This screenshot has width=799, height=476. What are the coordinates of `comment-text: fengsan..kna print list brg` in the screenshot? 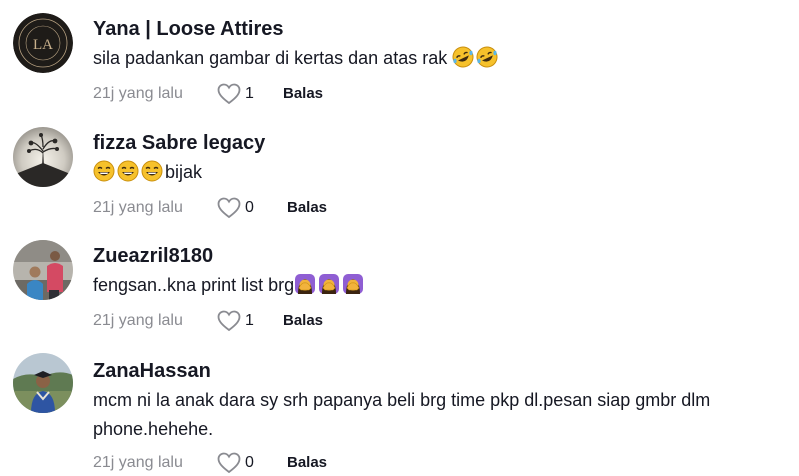 It's located at (438, 285).